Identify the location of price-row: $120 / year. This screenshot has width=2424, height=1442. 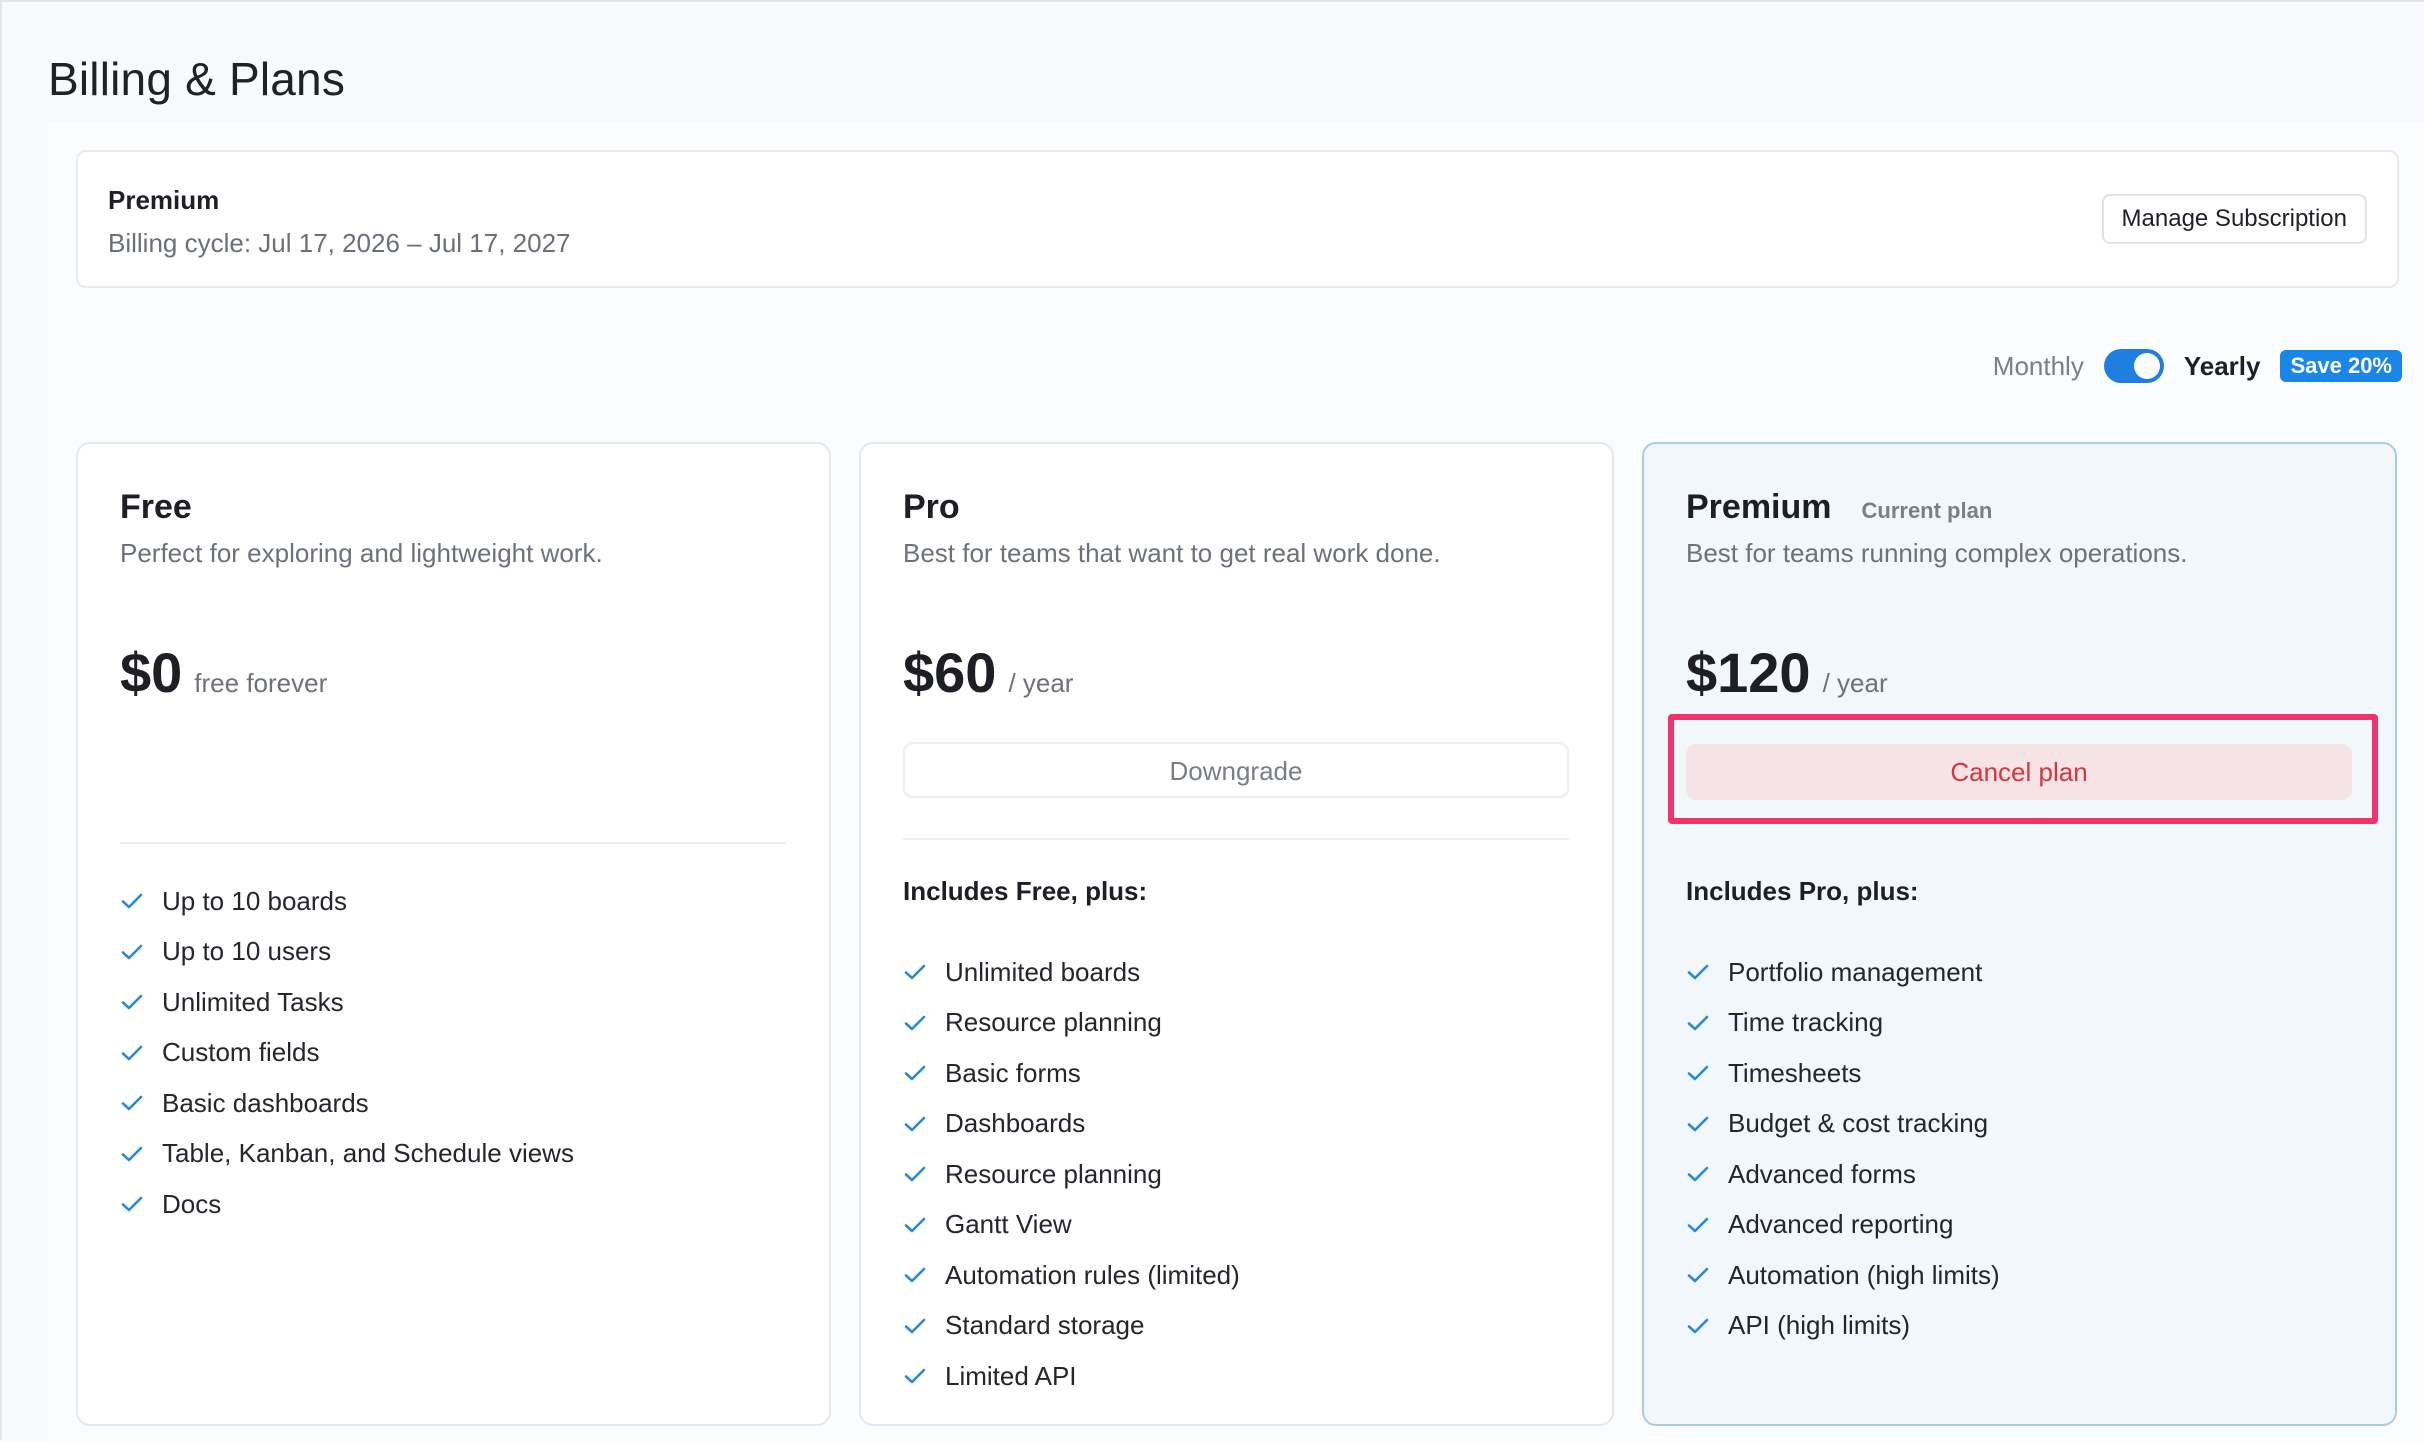
(1787, 672).